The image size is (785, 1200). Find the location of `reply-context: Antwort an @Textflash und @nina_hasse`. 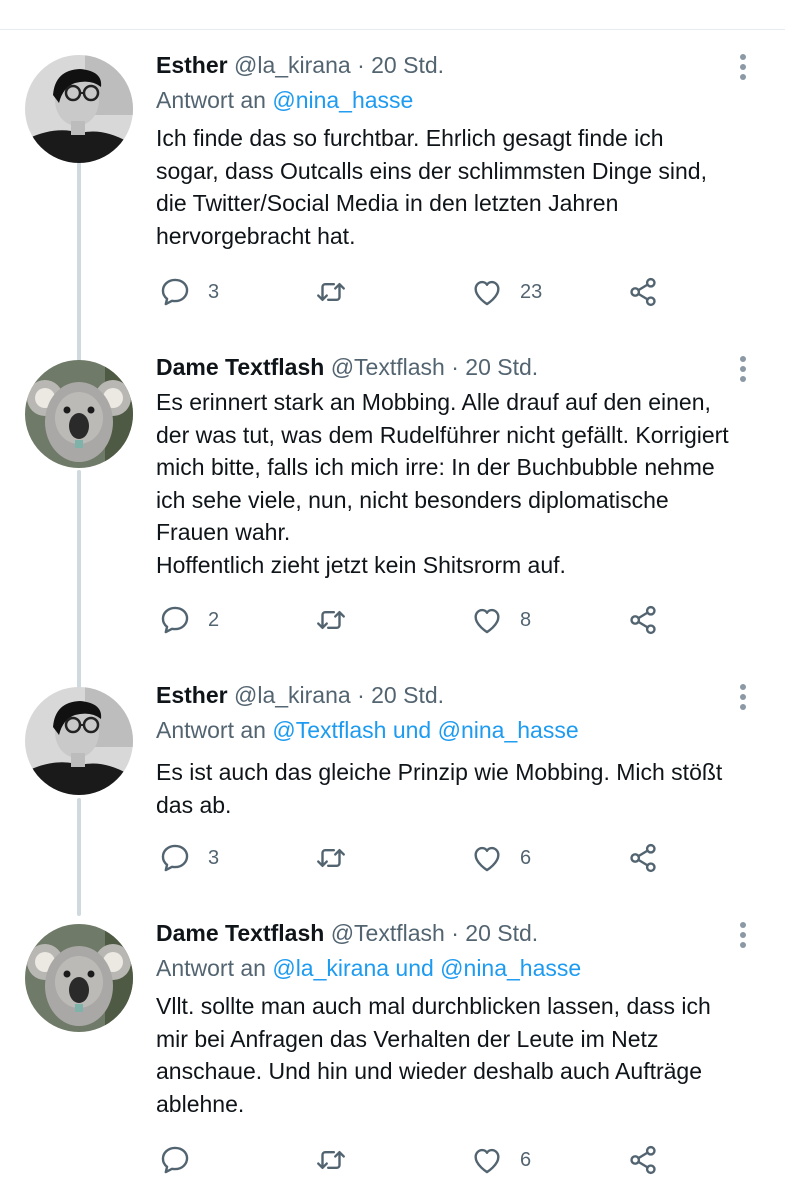

reply-context: Antwort an @Textflash und @nina_hasse is located at coordinates (367, 730).